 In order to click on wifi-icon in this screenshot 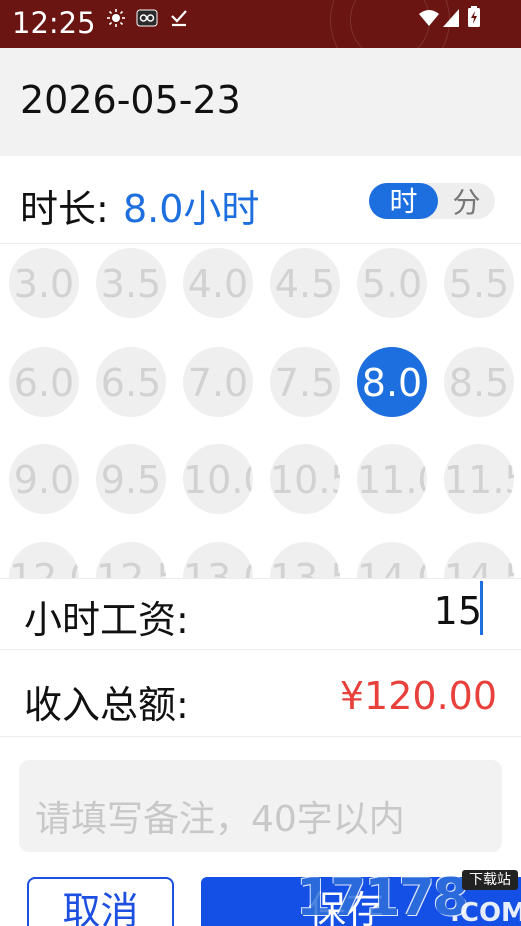, I will do `click(429, 18)`.